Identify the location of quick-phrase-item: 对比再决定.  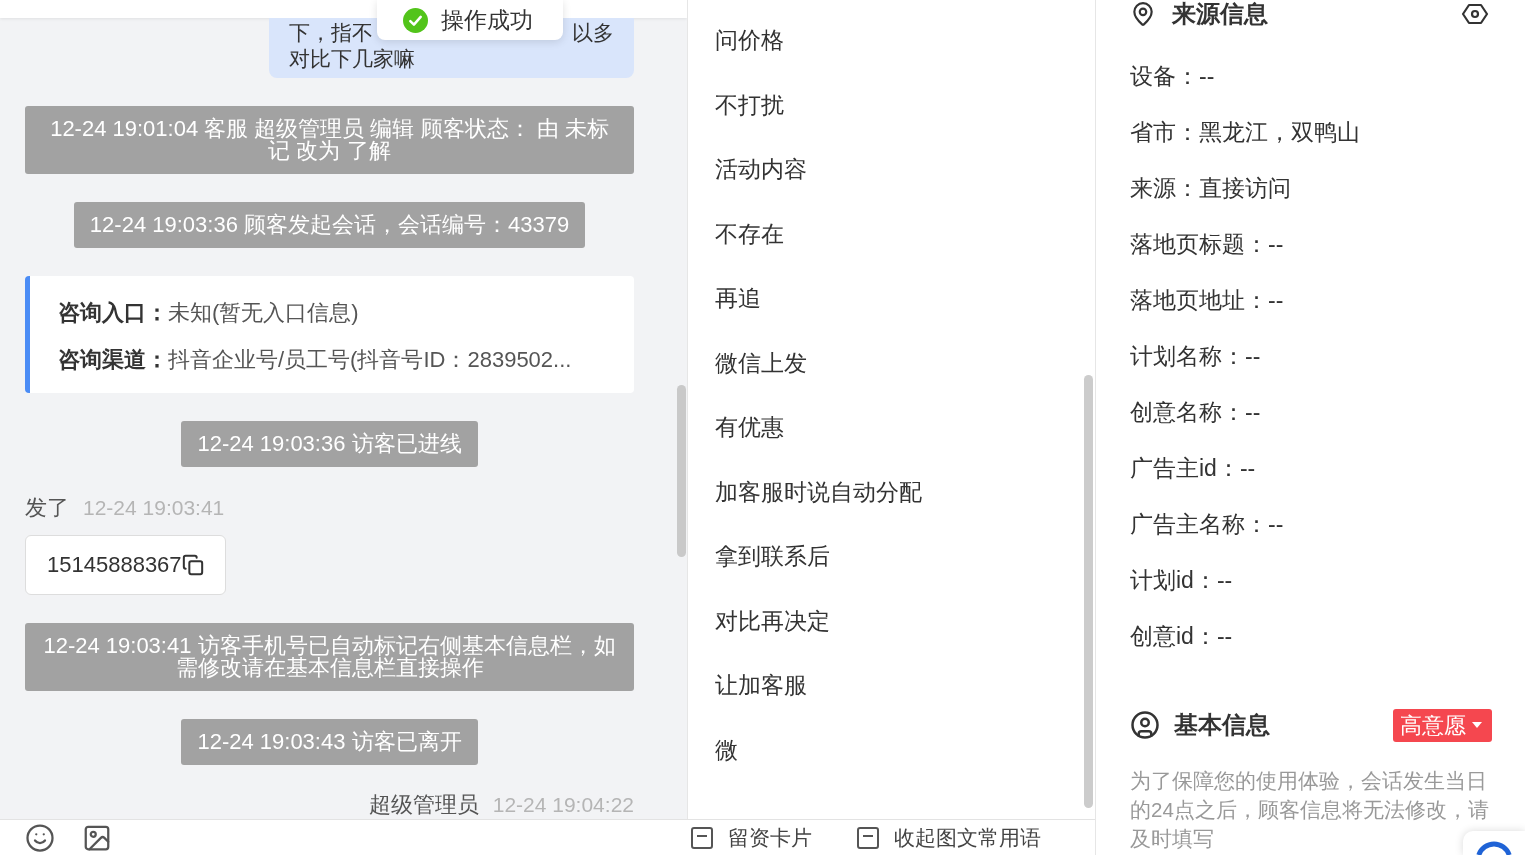
(759, 620).